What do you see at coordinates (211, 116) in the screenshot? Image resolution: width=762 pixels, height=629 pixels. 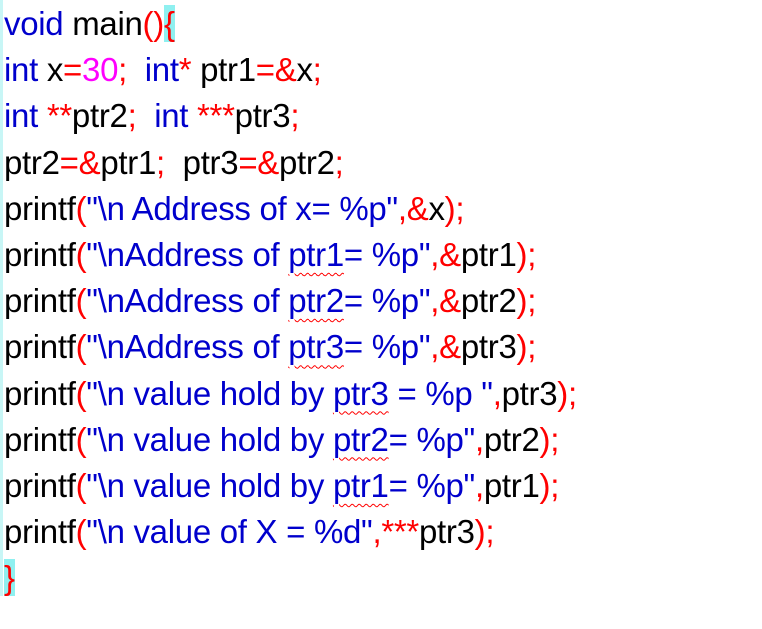 I see `code-operator: ***` at bounding box center [211, 116].